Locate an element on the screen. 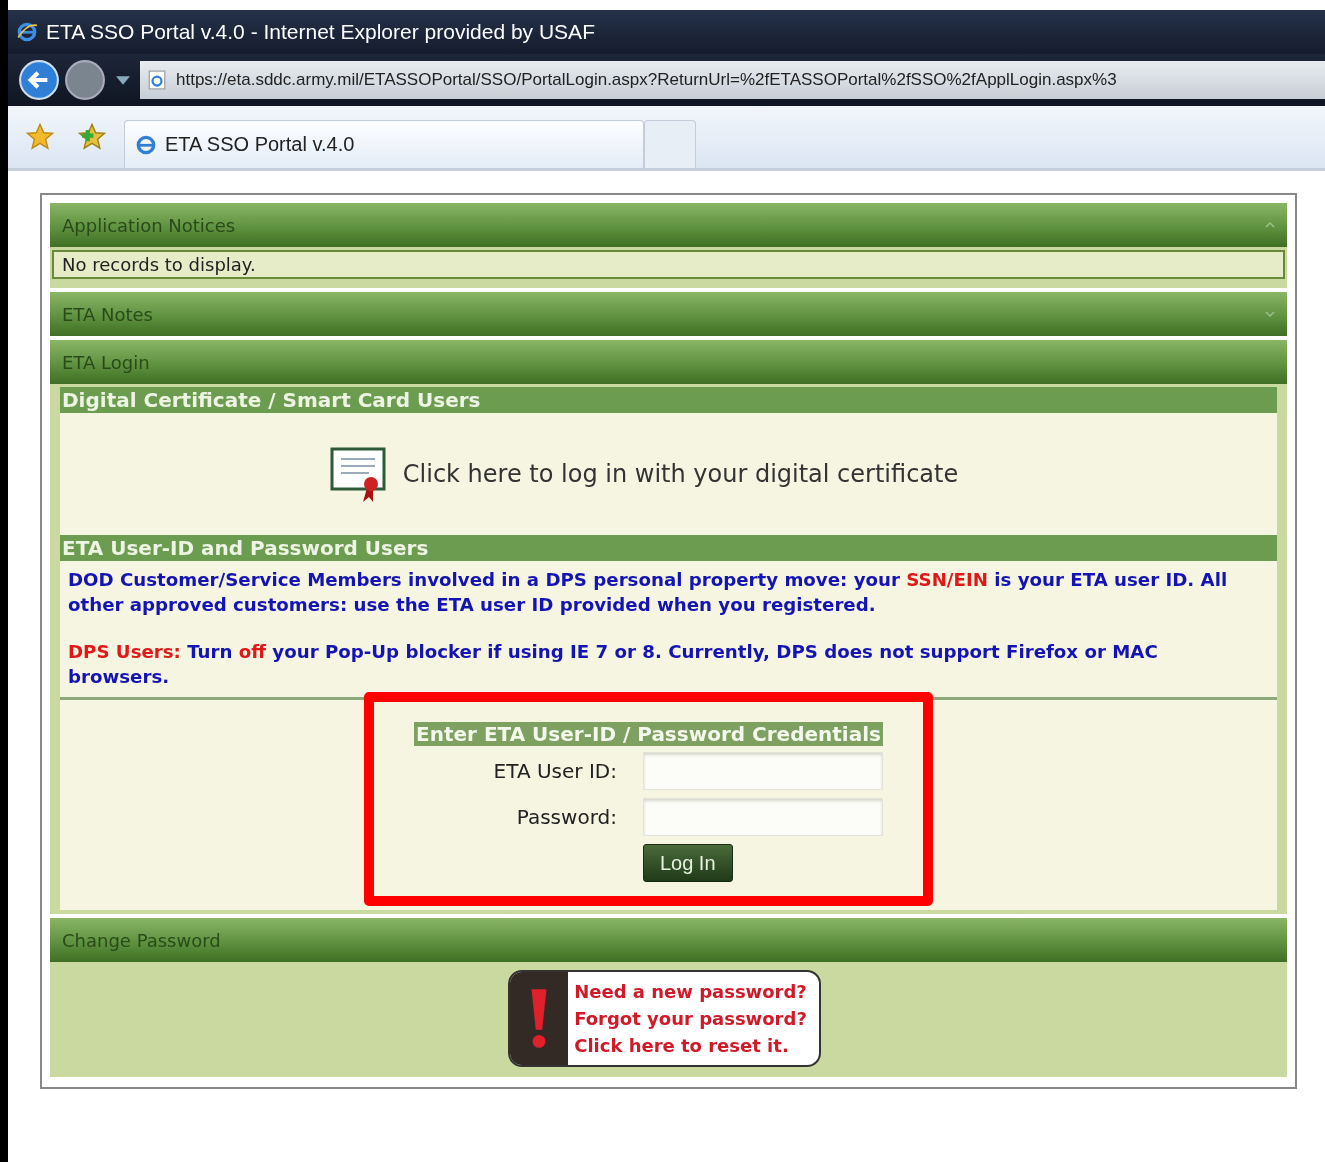 The height and width of the screenshot is (1162, 1325). panel-header: Application Notices is located at coordinates (668, 225).